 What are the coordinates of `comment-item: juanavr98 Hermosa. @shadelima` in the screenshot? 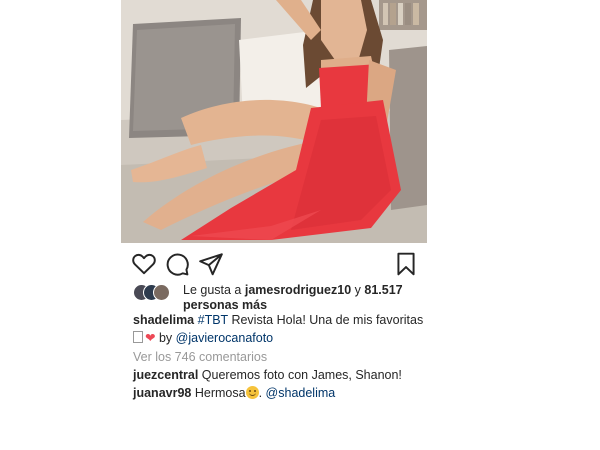 It's located at (280, 393).